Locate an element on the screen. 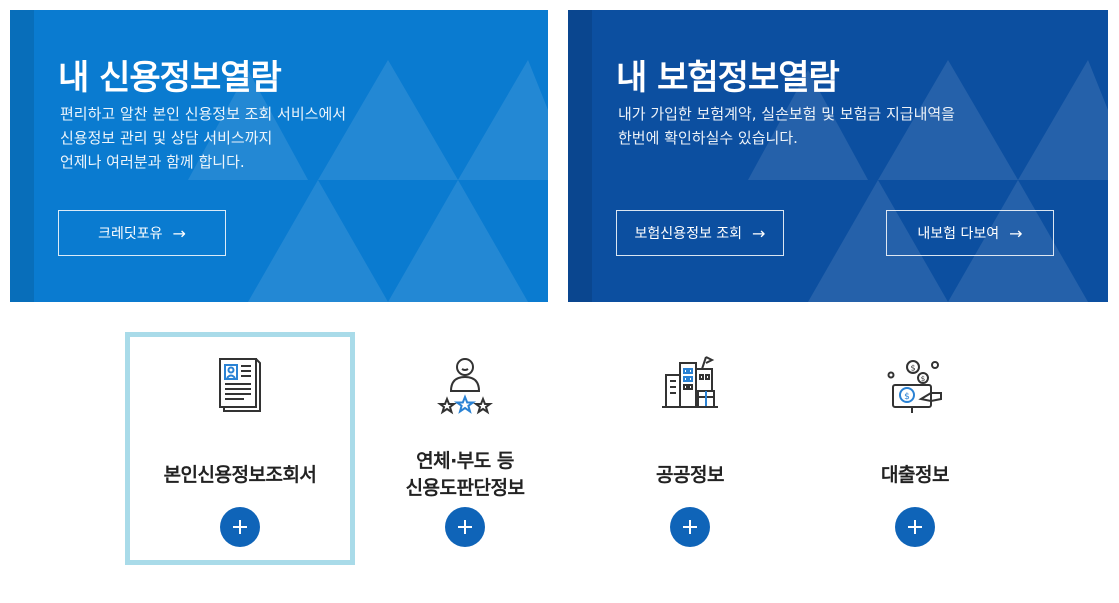 This screenshot has width=1119, height=603. card-title-line: 신용도판단정보 is located at coordinates (465, 488).